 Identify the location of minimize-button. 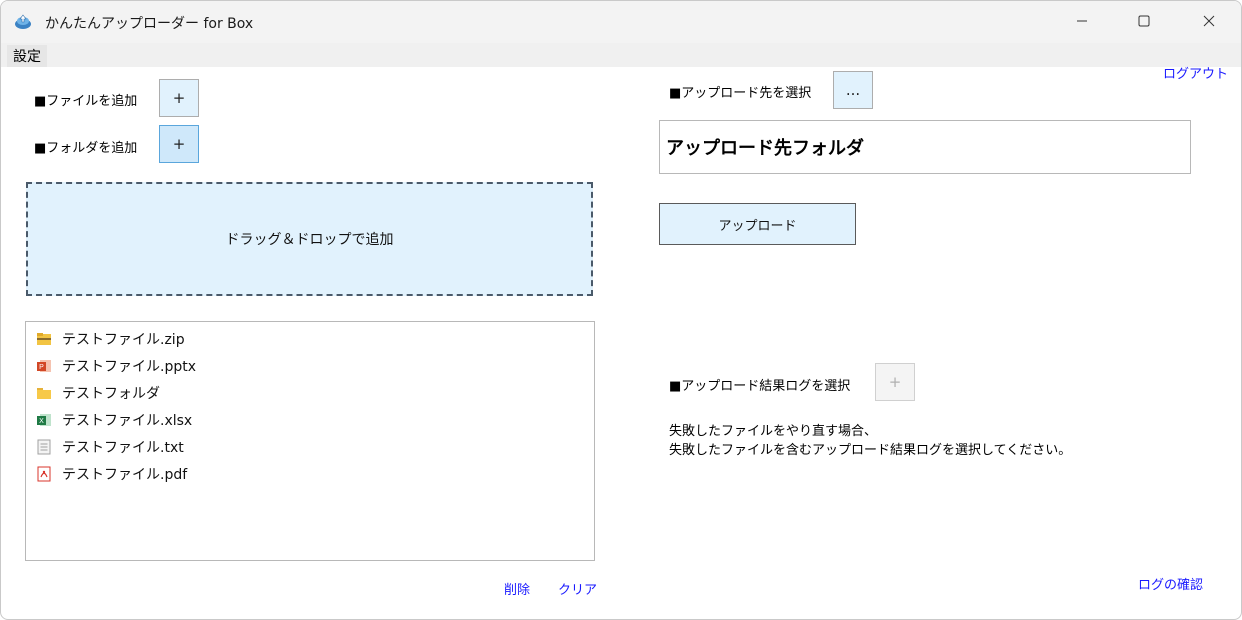
(1082, 21).